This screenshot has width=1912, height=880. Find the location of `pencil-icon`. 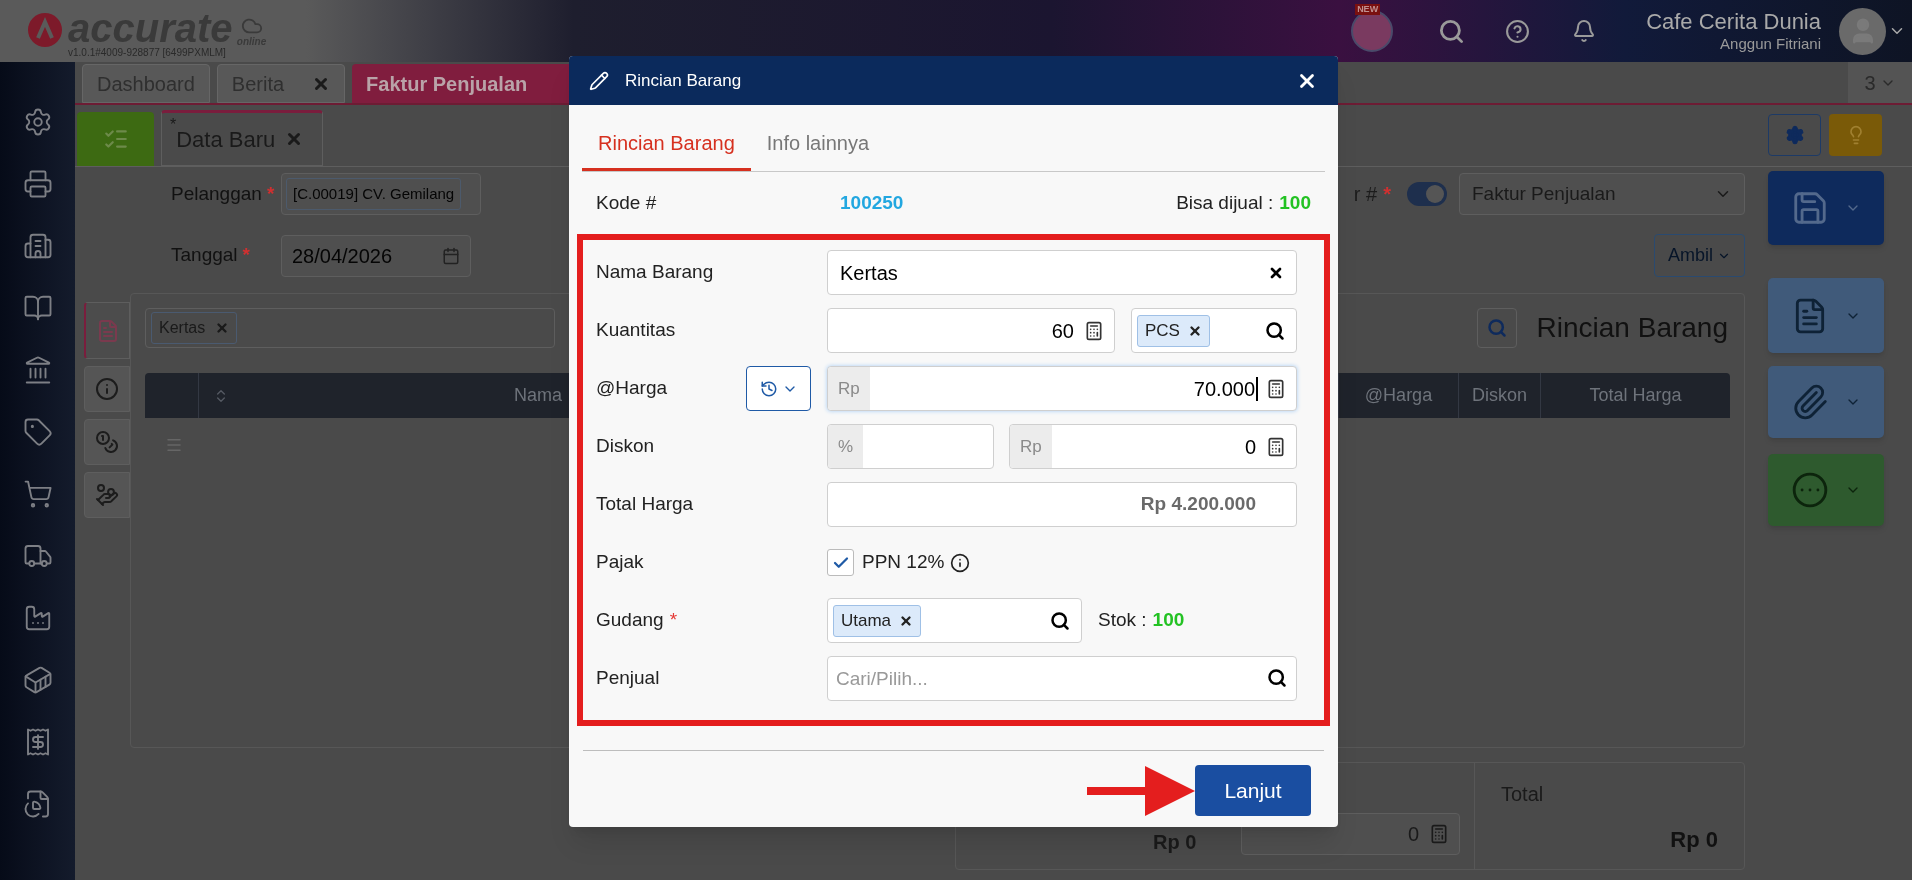

pencil-icon is located at coordinates (599, 80).